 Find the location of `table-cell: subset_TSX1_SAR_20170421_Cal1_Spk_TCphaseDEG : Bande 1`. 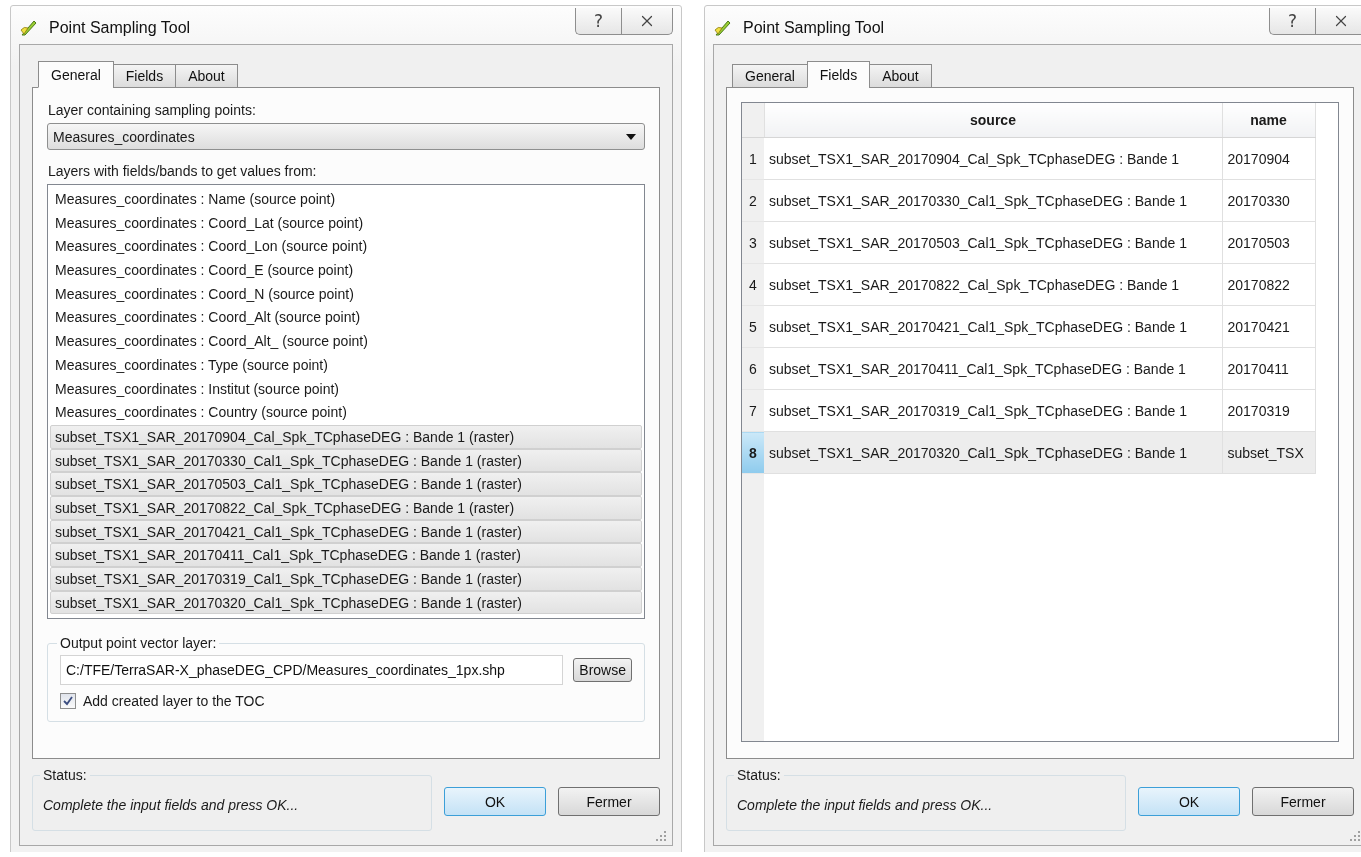

table-cell: subset_TSX1_SAR_20170421_Cal1_Spk_TCphaseDEG : Bande 1 is located at coordinates (993, 326).